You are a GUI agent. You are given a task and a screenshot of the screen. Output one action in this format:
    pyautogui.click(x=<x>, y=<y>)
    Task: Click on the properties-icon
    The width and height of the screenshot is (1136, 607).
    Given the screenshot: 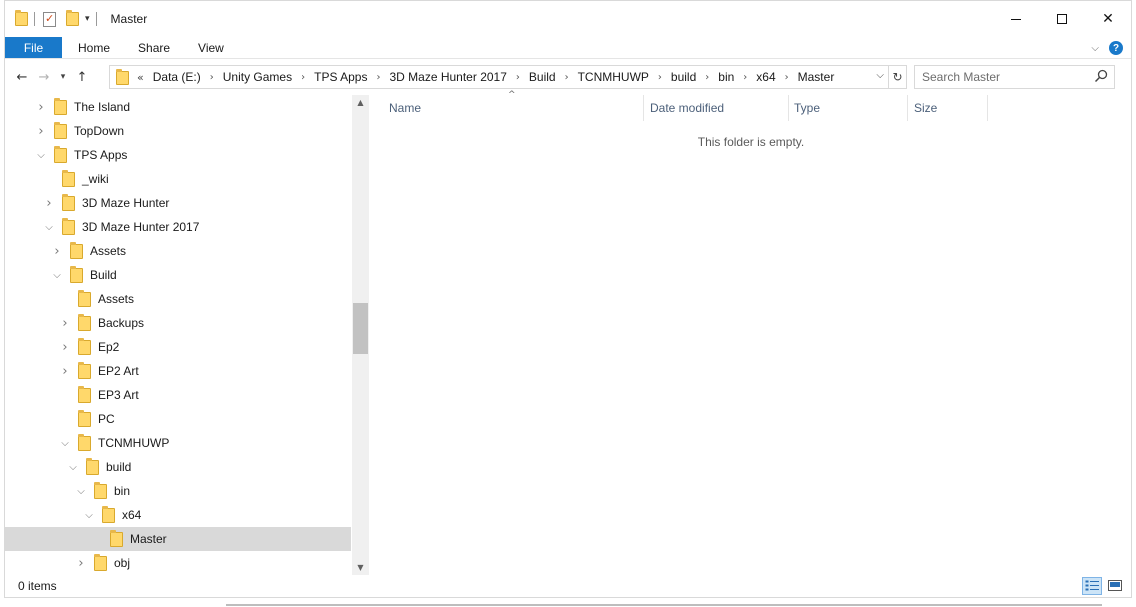 What is the action you would take?
    pyautogui.click(x=49, y=19)
    